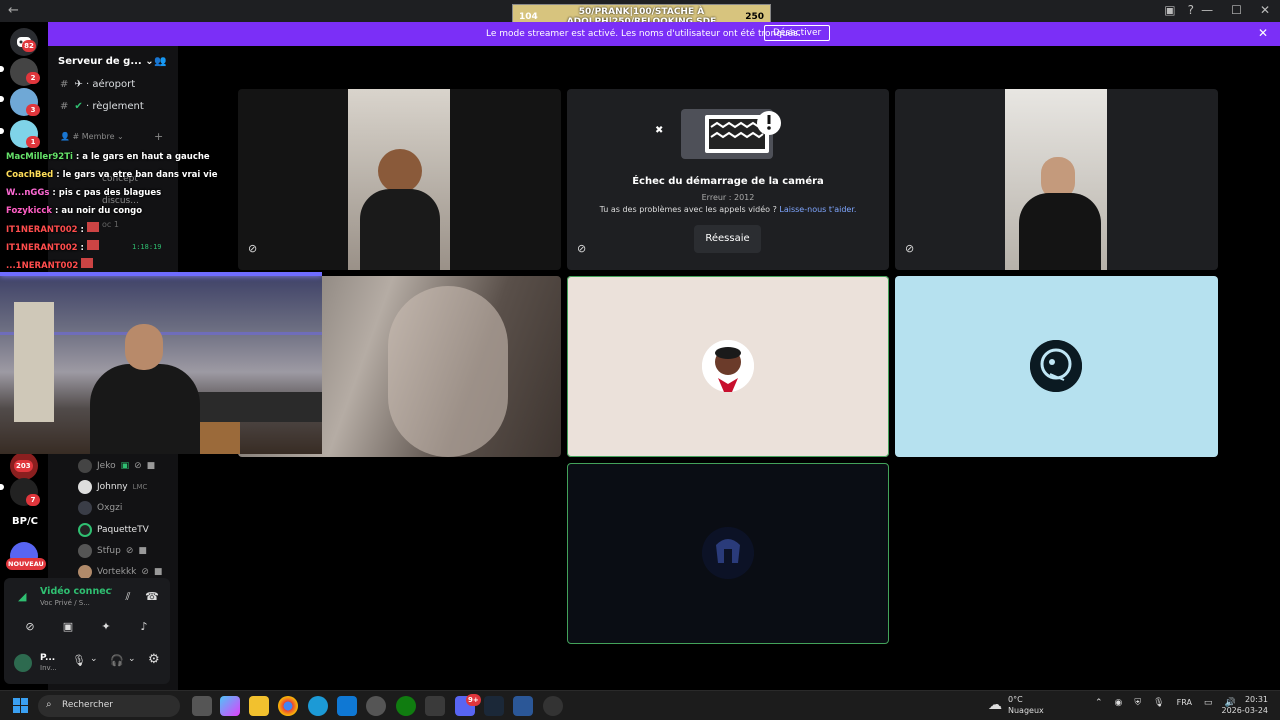  What do you see at coordinates (78, 84) in the screenshot?
I see `plane-icon: ✈` at bounding box center [78, 84].